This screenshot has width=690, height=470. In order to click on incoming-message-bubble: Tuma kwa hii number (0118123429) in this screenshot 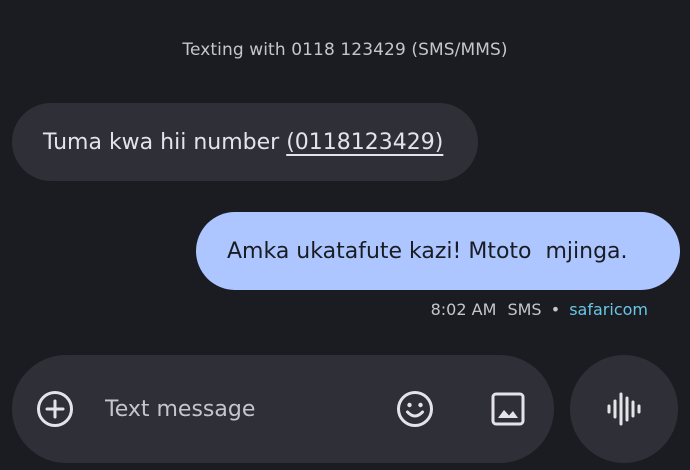, I will do `click(245, 142)`.